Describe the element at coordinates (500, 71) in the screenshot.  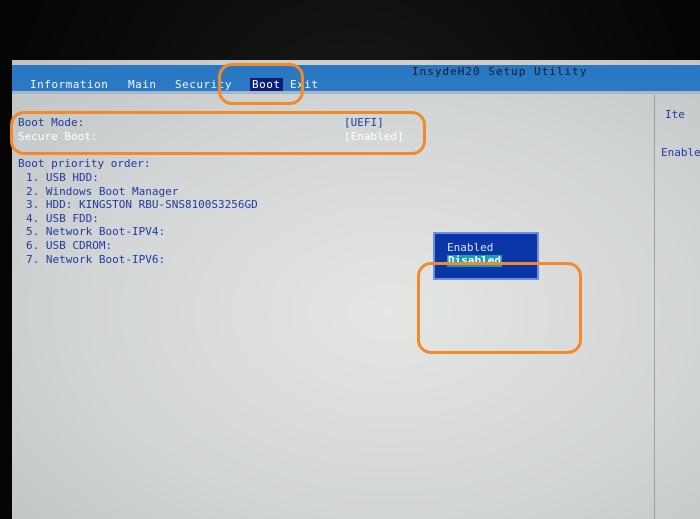
I see `utility-title: InsydeH20 Setup Utility` at that location.